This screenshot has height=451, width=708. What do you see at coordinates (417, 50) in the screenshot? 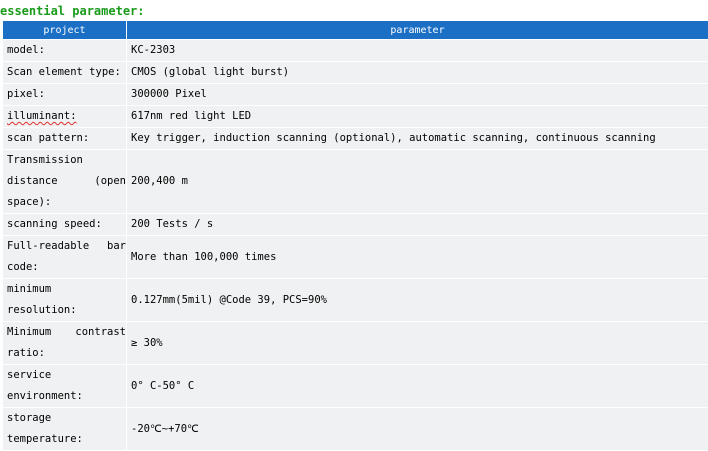
I see `row-value: KC-2303` at bounding box center [417, 50].